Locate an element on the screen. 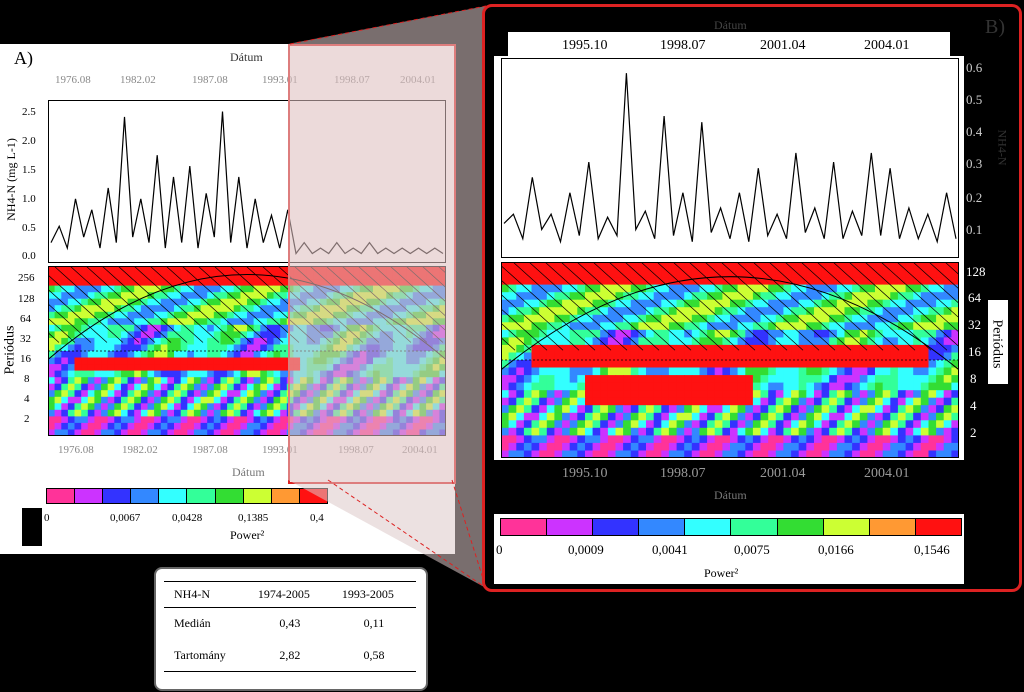 This screenshot has width=1024, height=692. panel-b-wavelet-ytick: 128 is located at coordinates (976, 271).